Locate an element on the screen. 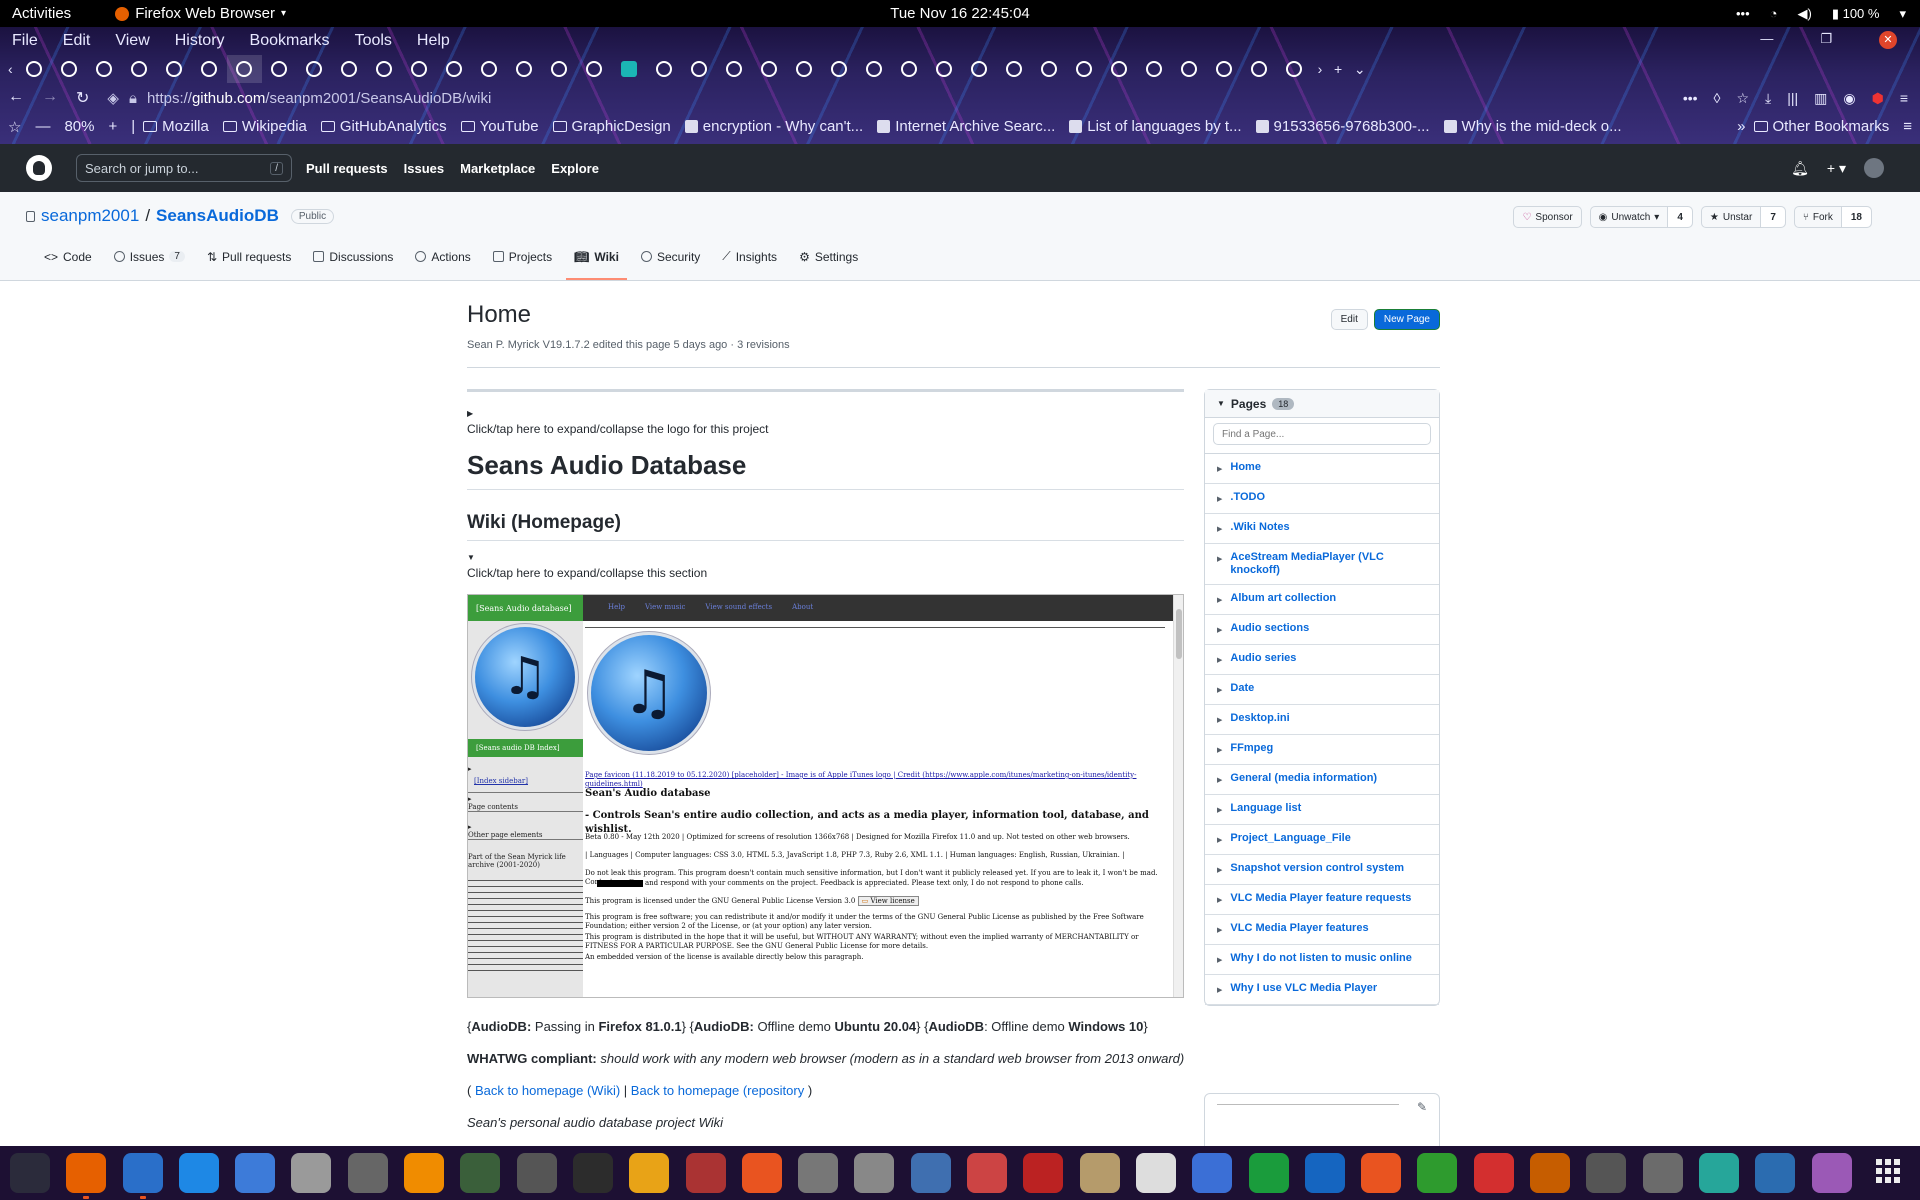  calendar-icon is located at coordinates (1718, 1173).